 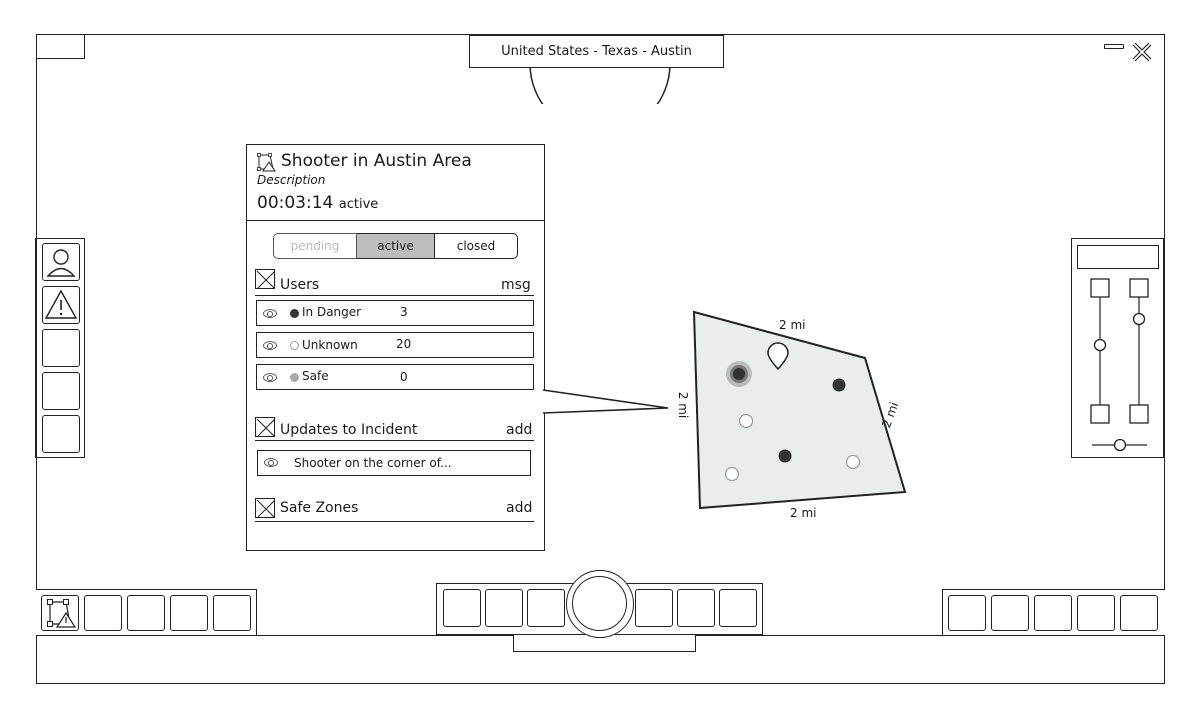 I want to click on map-layer, so click(x=724, y=410).